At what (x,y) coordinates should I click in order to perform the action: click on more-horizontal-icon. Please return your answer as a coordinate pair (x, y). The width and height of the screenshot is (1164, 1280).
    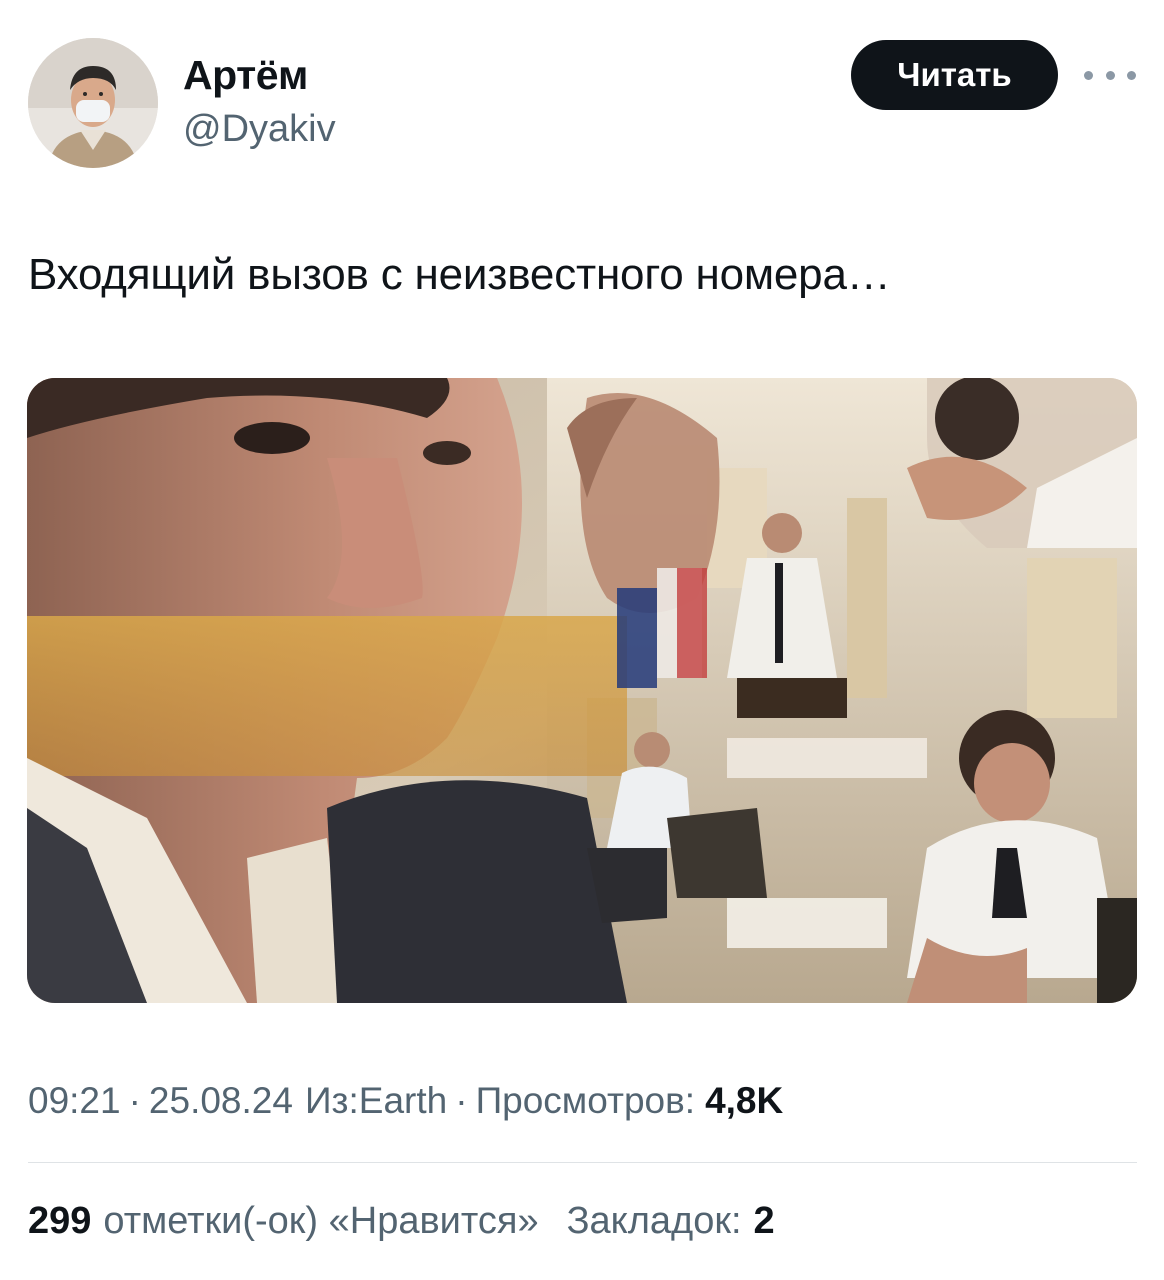
    Looking at the image, I should click on (1110, 75).